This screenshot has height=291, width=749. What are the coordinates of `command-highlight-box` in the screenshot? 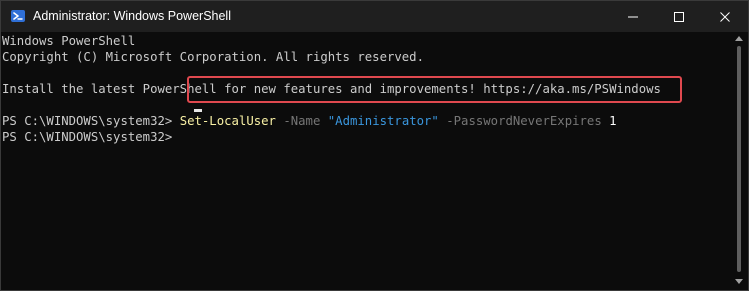 It's located at (434, 89).